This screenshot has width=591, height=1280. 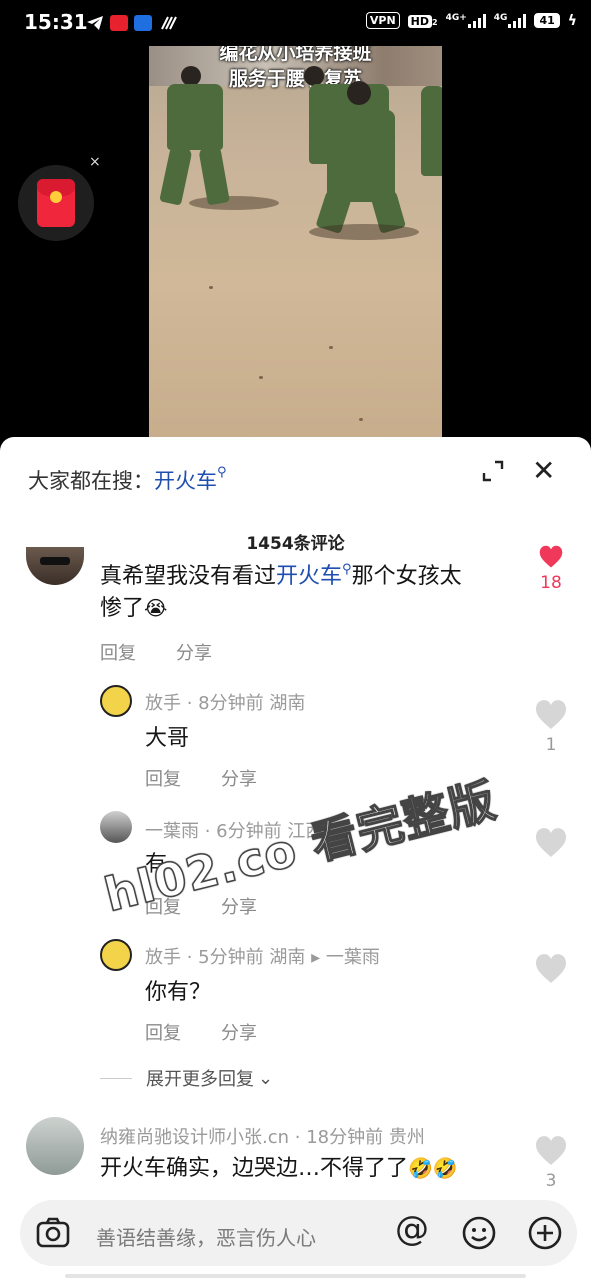 I want to click on comment-input-bar: 善语结善缘，恶言伤人心 @, so click(x=298, y=1233).